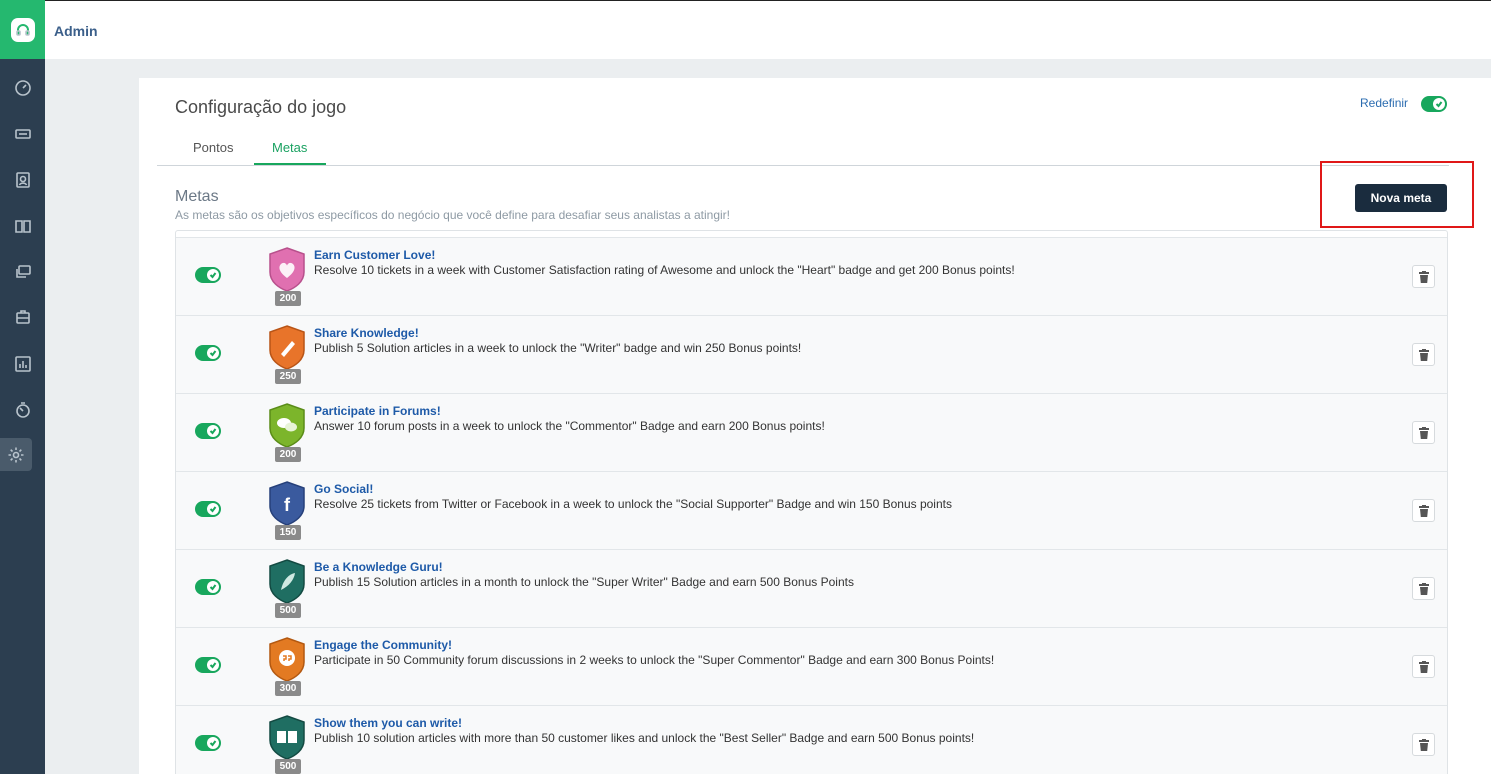  I want to click on timer-icon, so click(22, 410).